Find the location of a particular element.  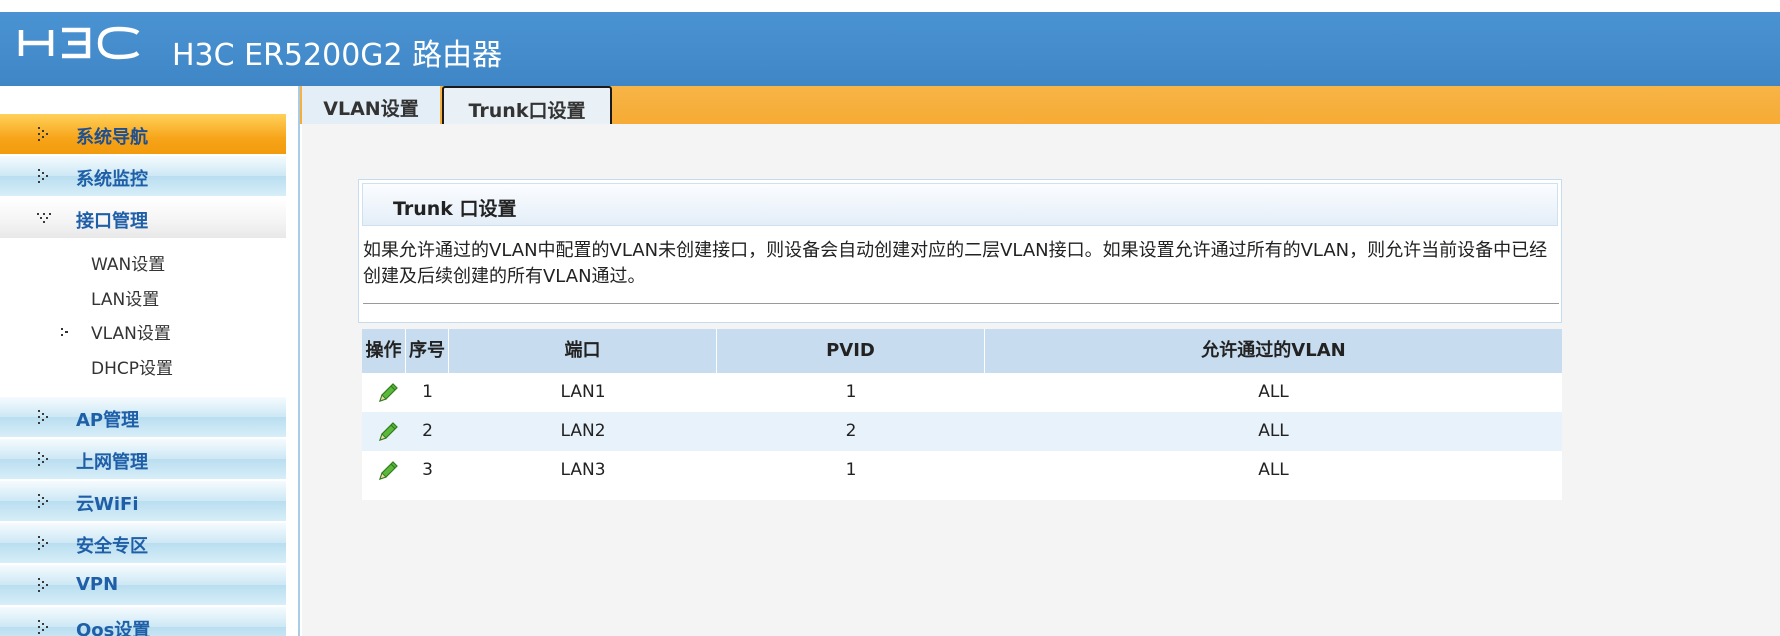

sidebar-subitem: VLAN设置 is located at coordinates (143, 329).